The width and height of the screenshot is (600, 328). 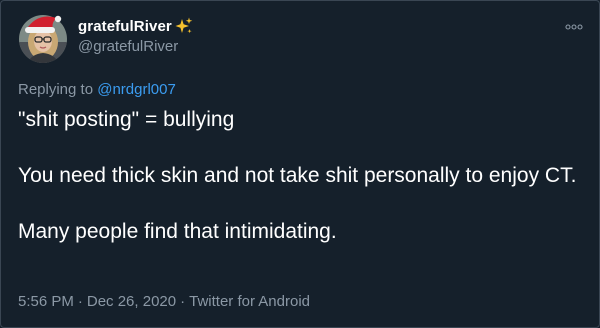 What do you see at coordinates (125, 26) in the screenshot?
I see `display-name: gratefulRiver` at bounding box center [125, 26].